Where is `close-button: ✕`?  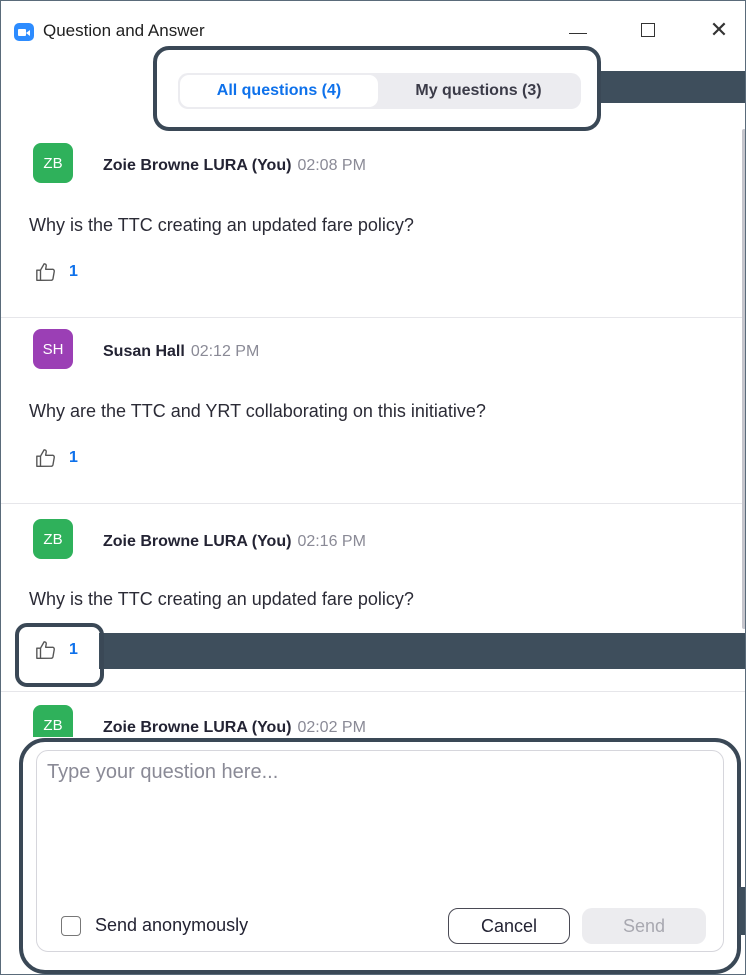
close-button: ✕ is located at coordinates (719, 30).